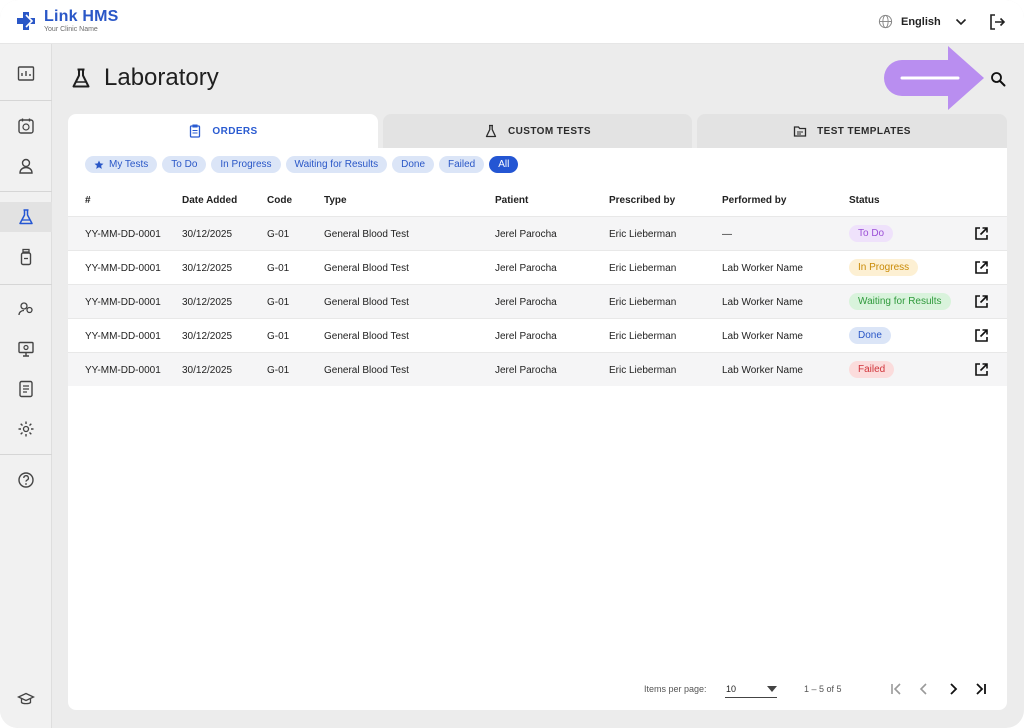 The width and height of the screenshot is (1024, 728). I want to click on globe-icon, so click(885, 21).